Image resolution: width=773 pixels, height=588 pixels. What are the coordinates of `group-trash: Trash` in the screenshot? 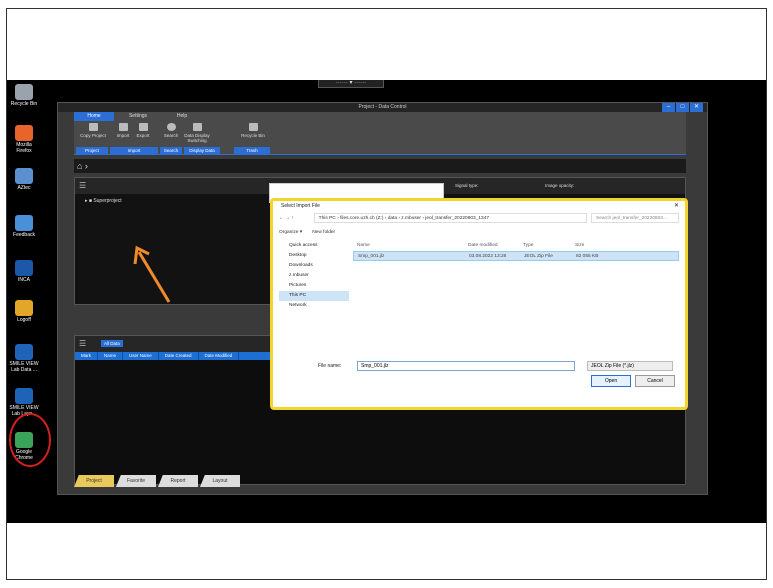 It's located at (252, 150).